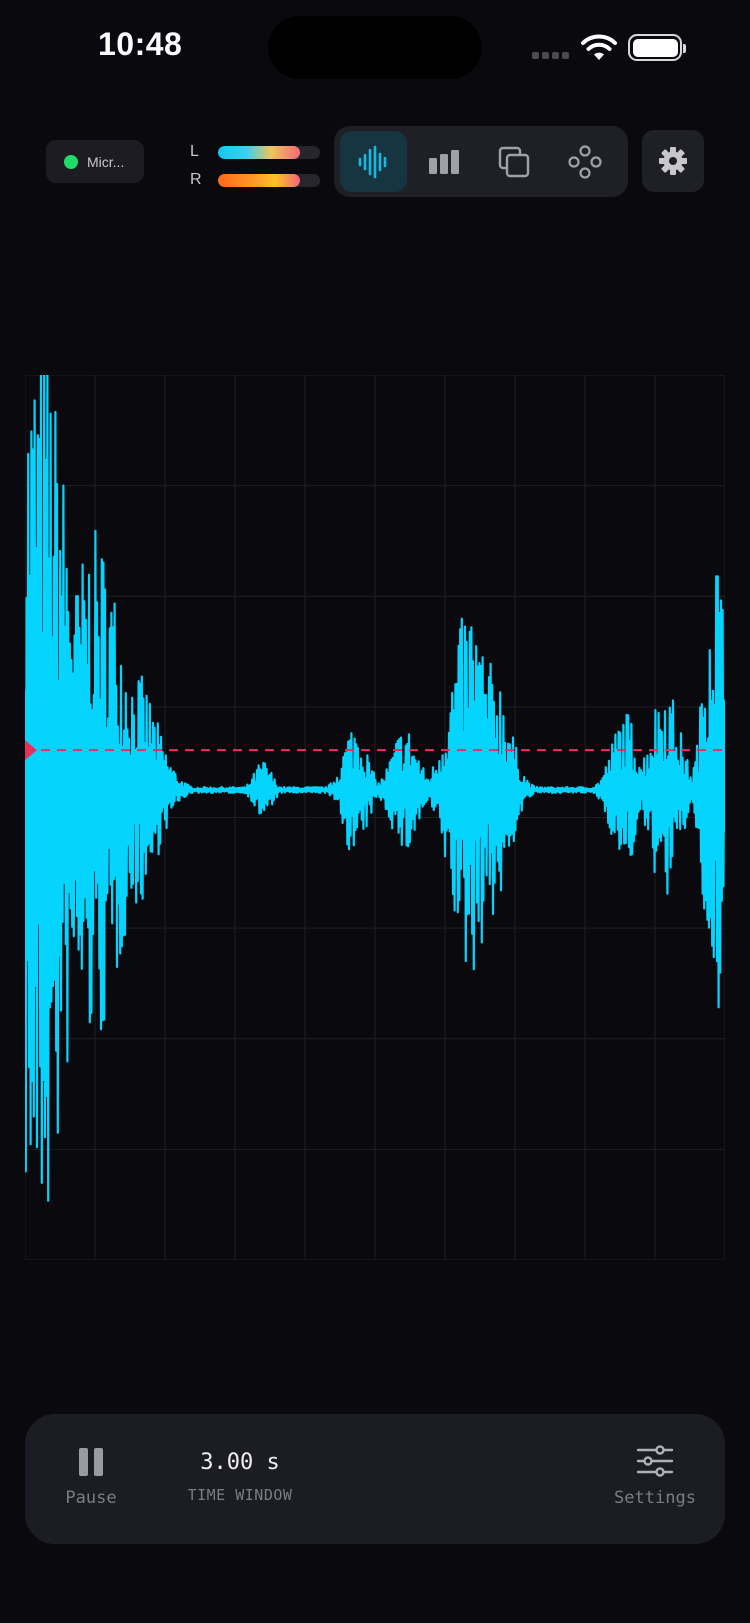  I want to click on meter-right-label: R, so click(196, 179).